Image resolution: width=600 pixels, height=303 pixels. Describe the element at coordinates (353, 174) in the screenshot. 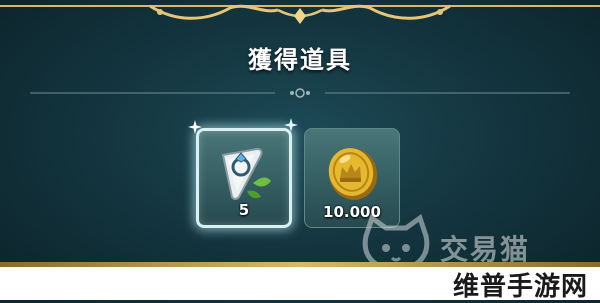

I see `crown-coin-icon` at that location.